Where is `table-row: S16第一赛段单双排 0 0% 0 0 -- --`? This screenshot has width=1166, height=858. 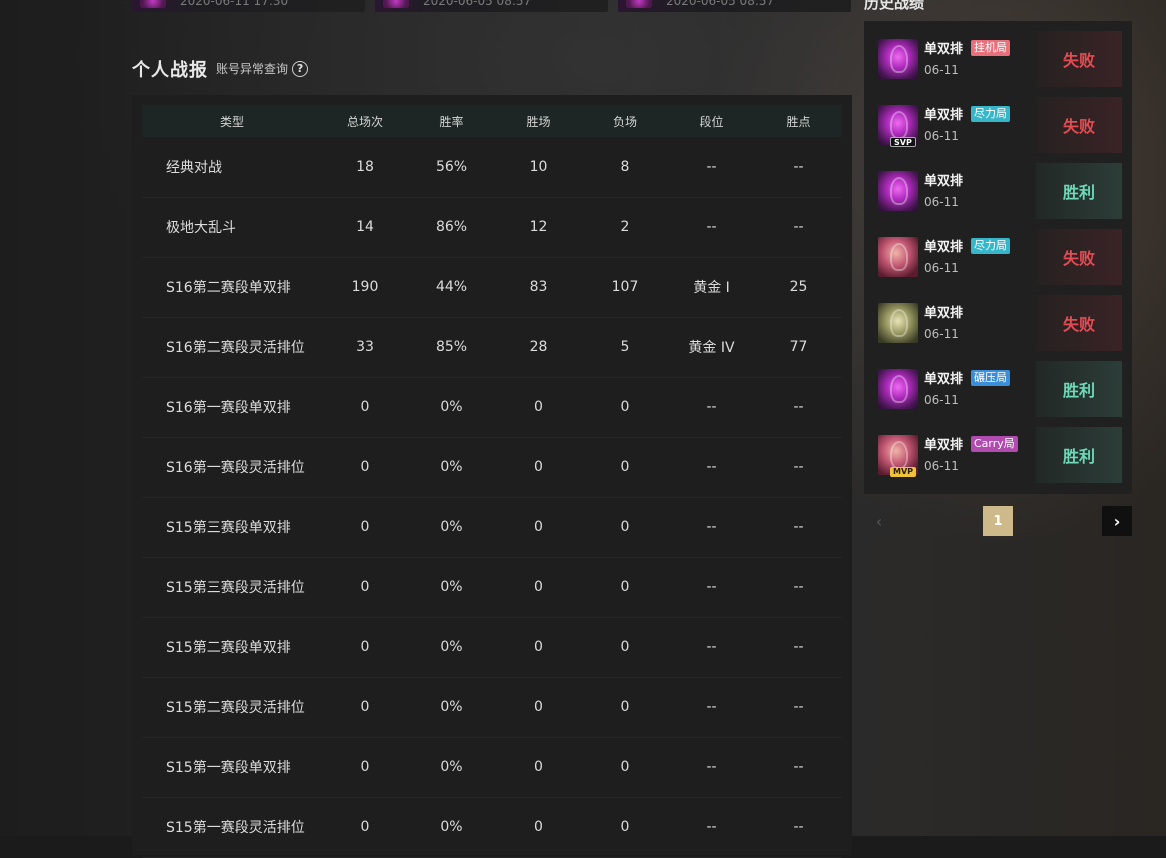
table-row: S16第一赛段单双排 0 0% 0 0 -- -- is located at coordinates (492, 407).